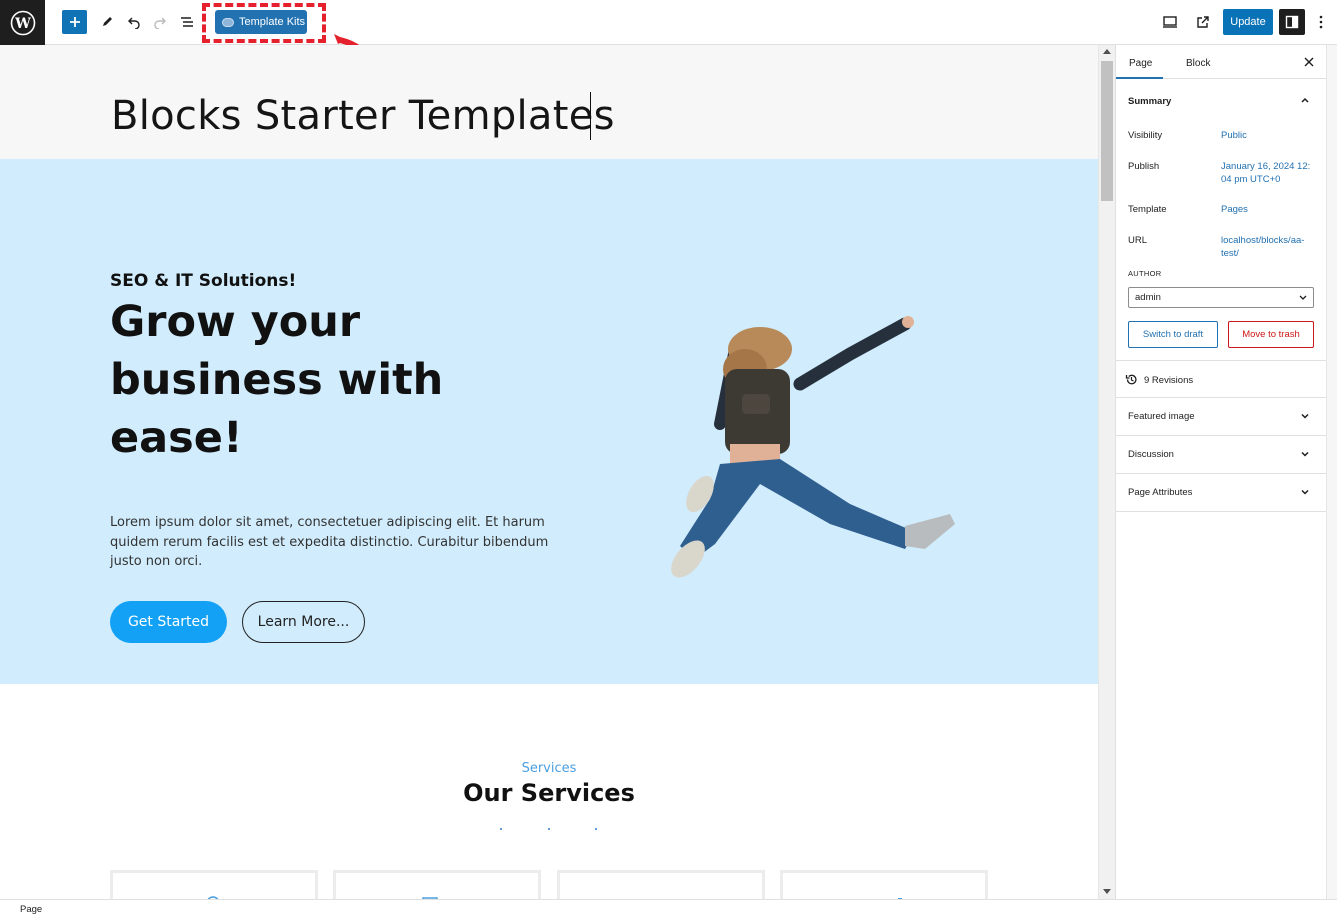  Describe the element at coordinates (1131, 379) in the screenshot. I see `history-icon` at that location.